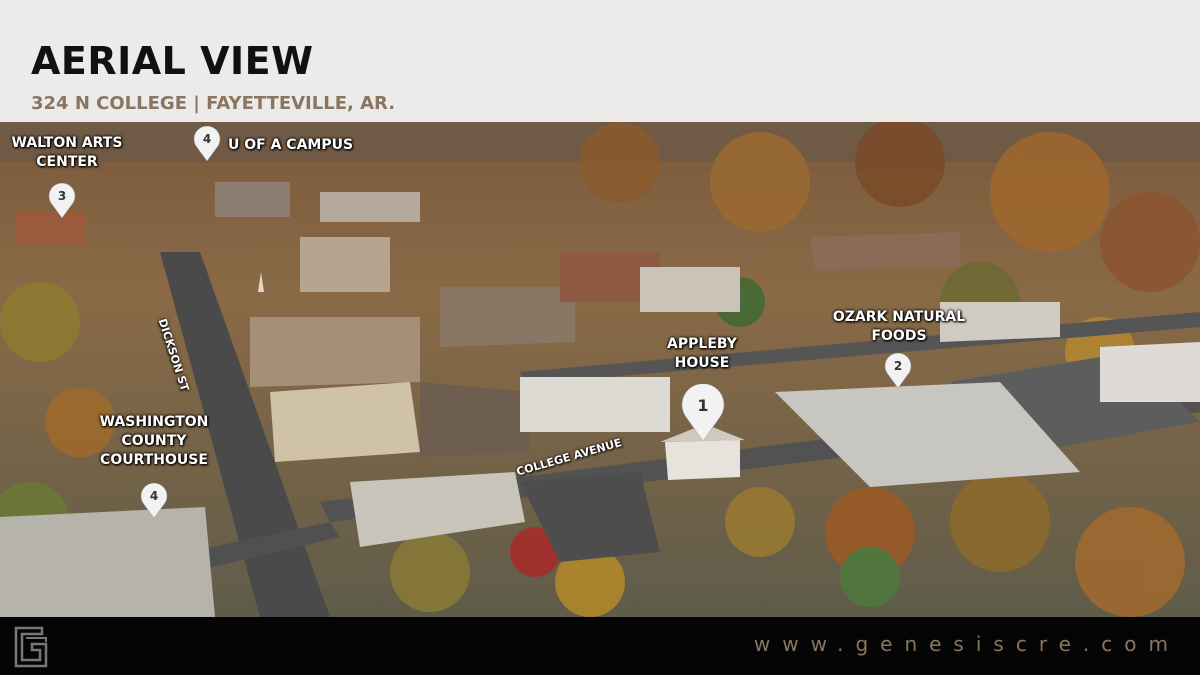 The image size is (1200, 675). I want to click on genesis-logo-icon, so click(32, 646).